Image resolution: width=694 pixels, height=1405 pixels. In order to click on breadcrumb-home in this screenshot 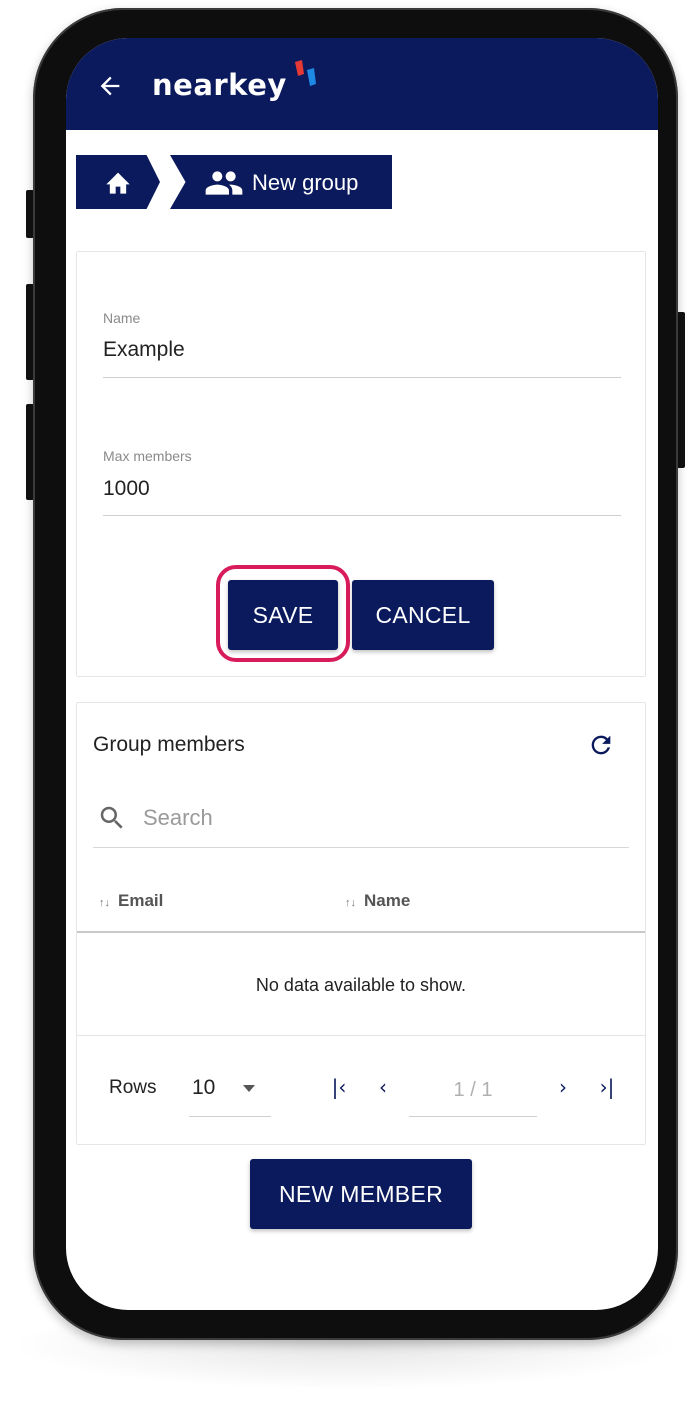, I will do `click(118, 182)`.